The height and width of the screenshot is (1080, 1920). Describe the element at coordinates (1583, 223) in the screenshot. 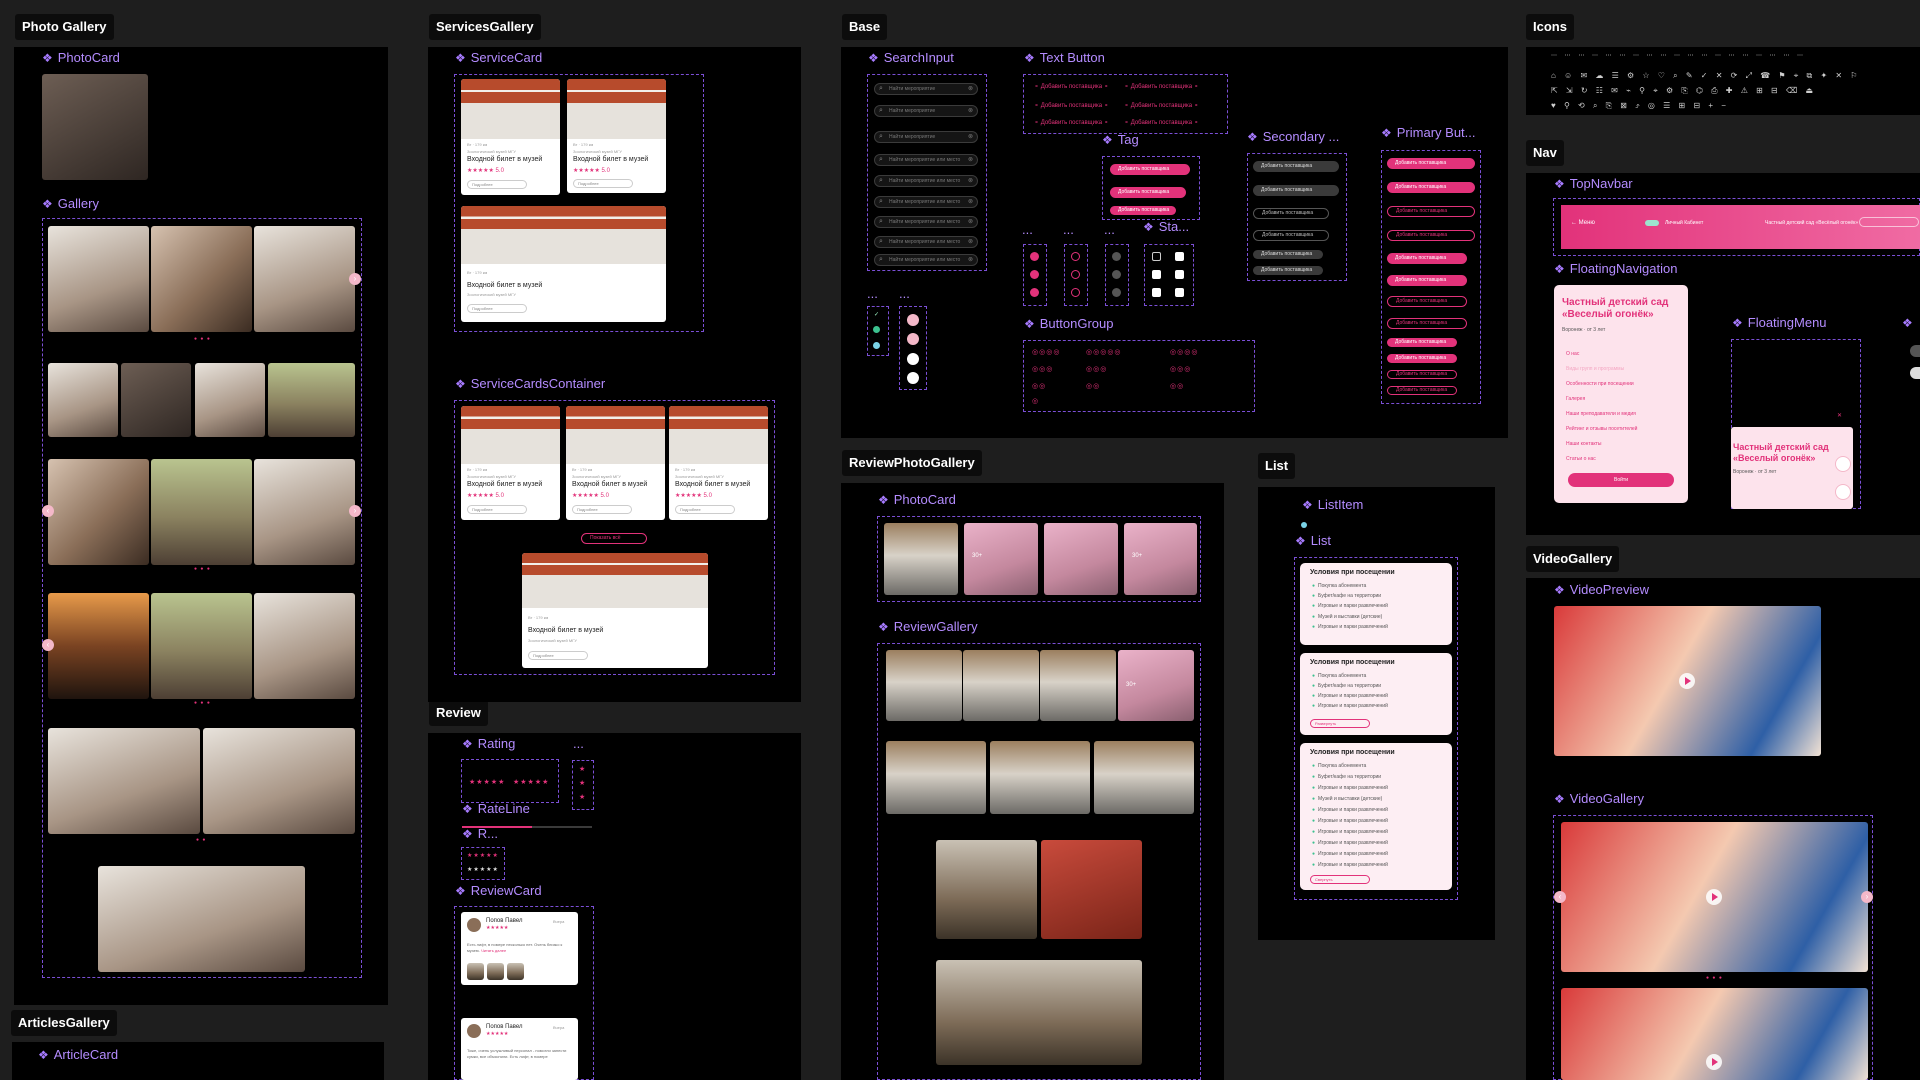

I see `navbar-menu-button: ← Меню` at that location.